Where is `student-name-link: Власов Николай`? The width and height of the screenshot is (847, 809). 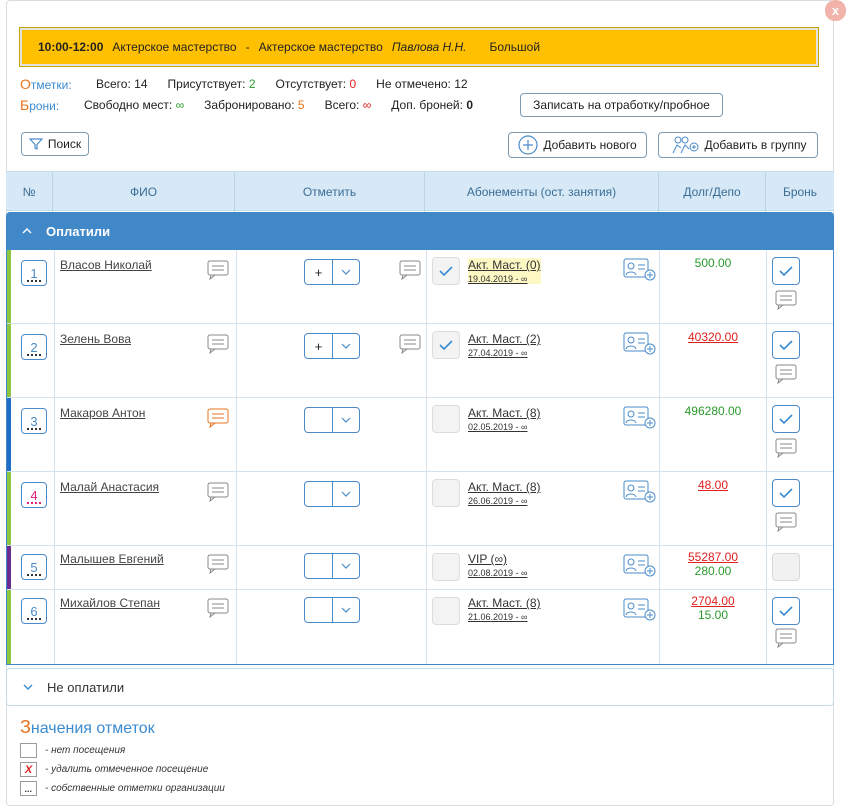 student-name-link: Власов Николай is located at coordinates (106, 265).